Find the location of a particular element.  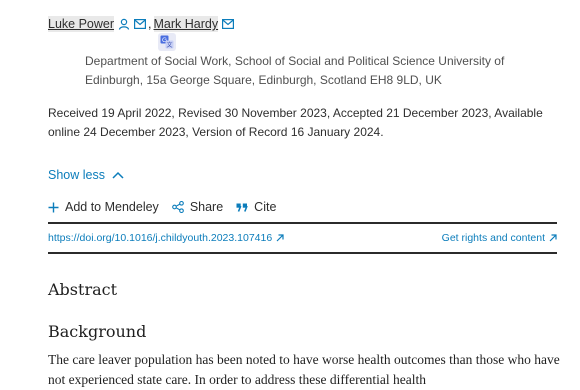

share-button: Share is located at coordinates (197, 207).